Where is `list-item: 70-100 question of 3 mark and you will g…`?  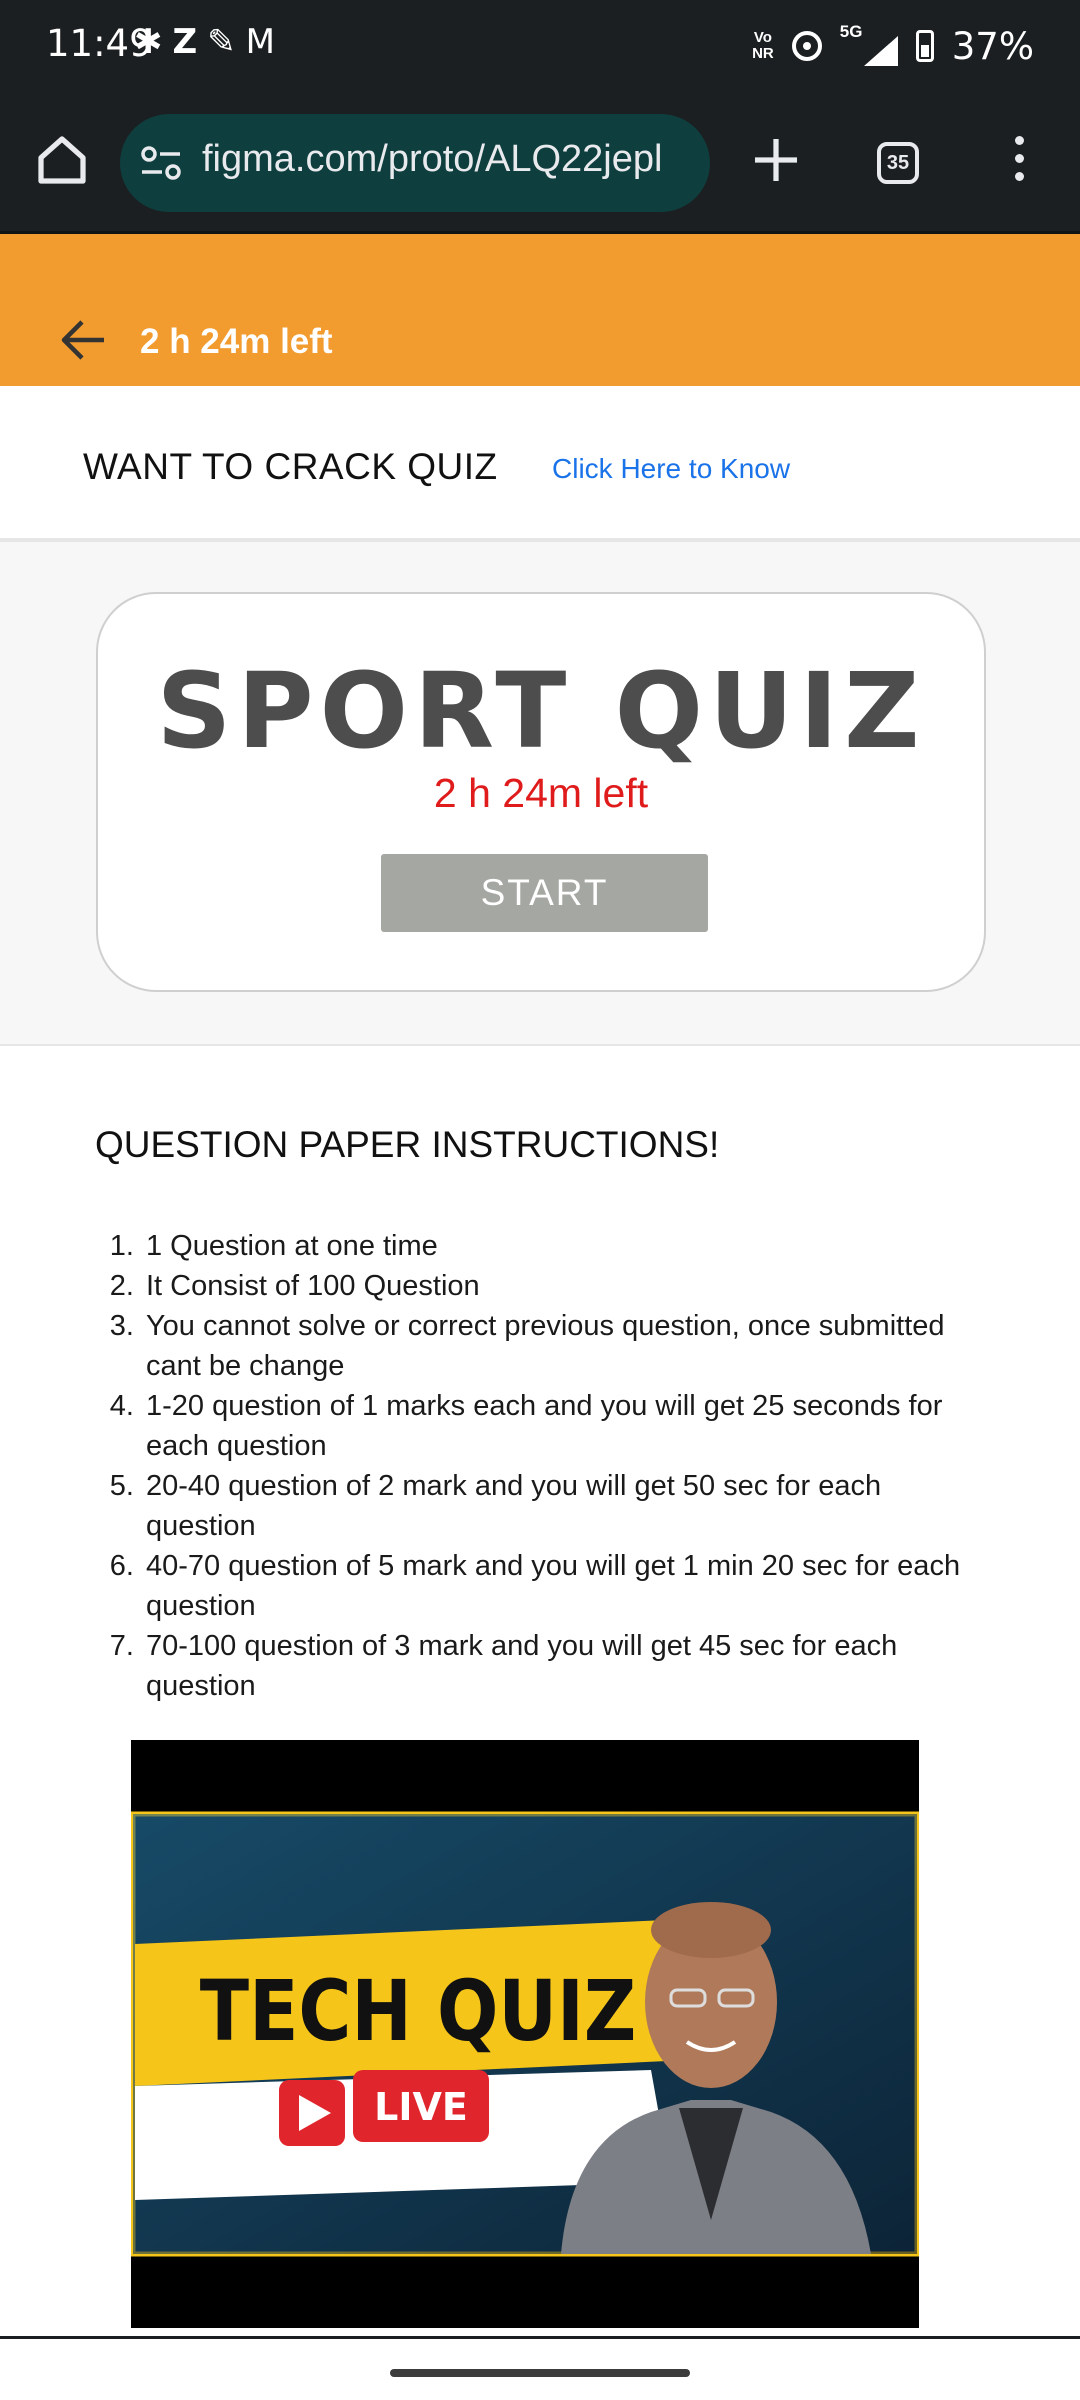
list-item: 70-100 question of 3 mark and you will g… is located at coordinates (568, 1666).